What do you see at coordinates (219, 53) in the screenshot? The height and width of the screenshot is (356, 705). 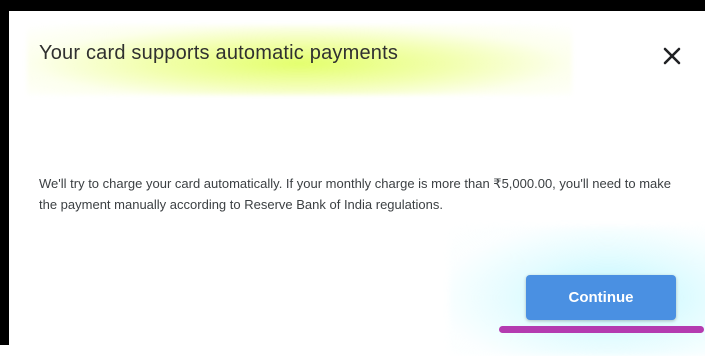 I see `dialog-title: Your card supports automatic payments` at bounding box center [219, 53].